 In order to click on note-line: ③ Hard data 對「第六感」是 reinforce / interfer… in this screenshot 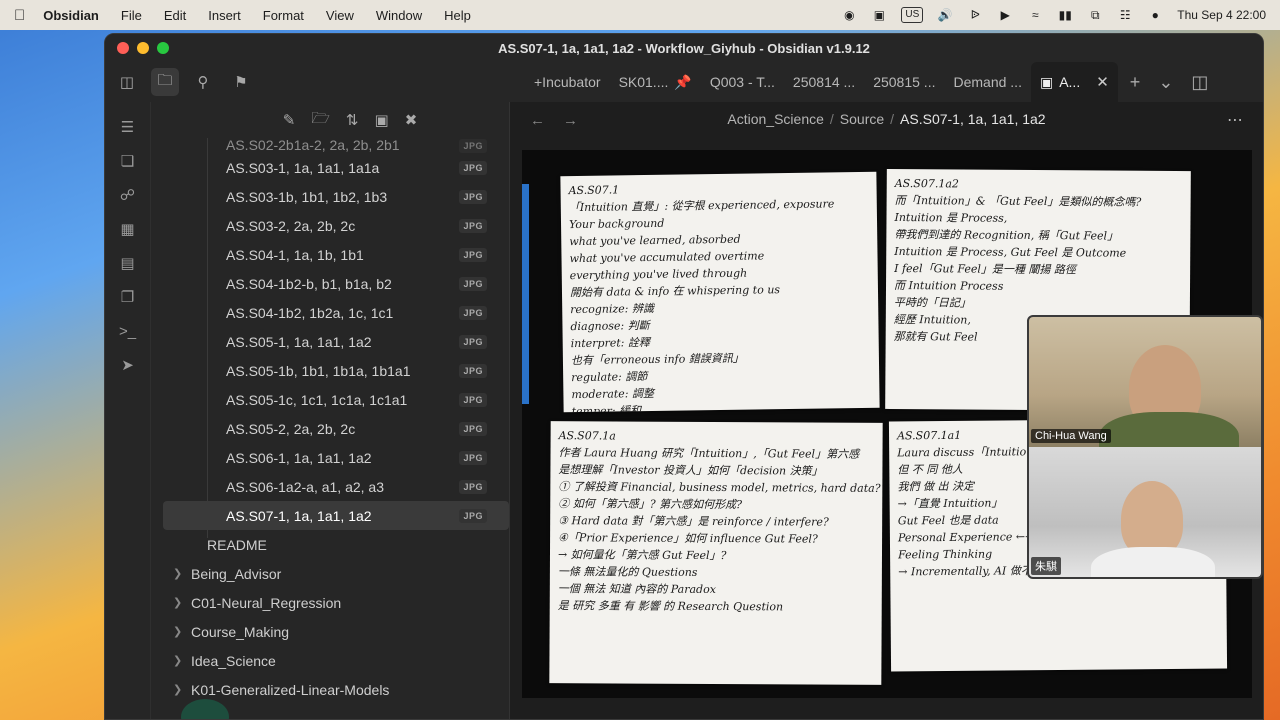, I will do `click(693, 521)`.